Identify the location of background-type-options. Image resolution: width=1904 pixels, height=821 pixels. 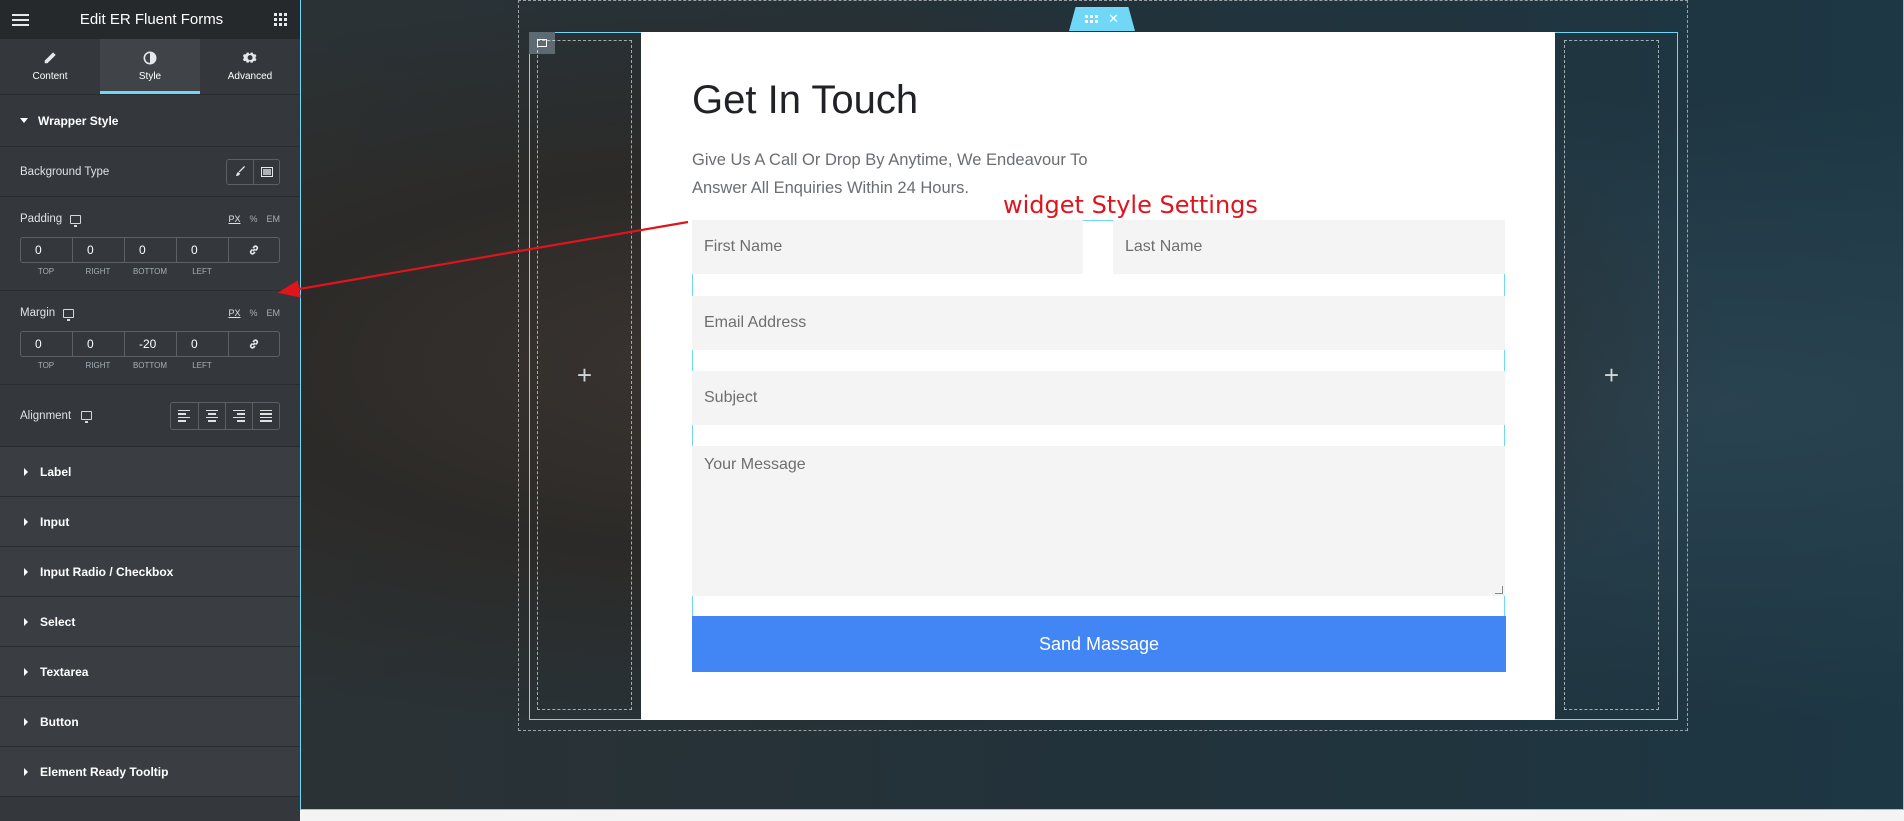
(253, 171).